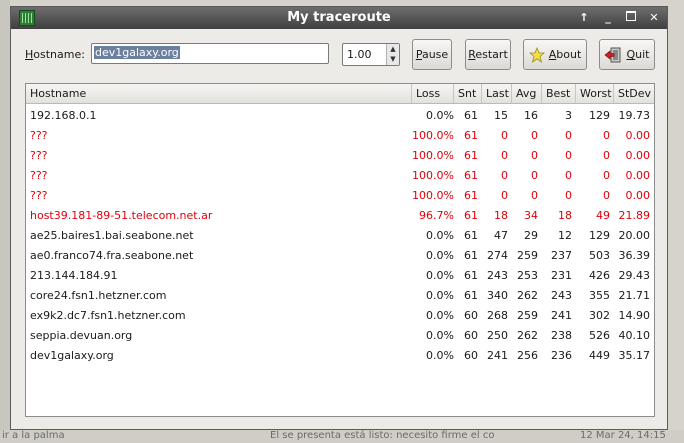  What do you see at coordinates (98, 295) in the screenshot?
I see `cell-host: core24.fsn1.hetzner.com` at bounding box center [98, 295].